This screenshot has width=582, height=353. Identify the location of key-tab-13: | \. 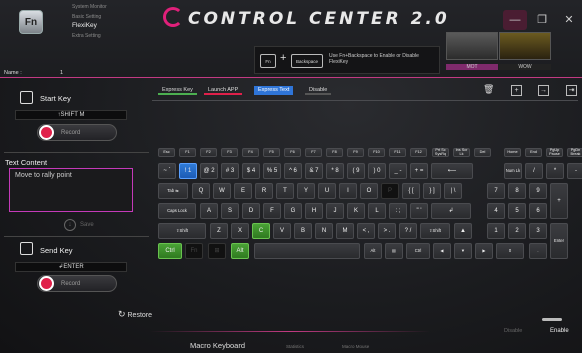
(453, 191).